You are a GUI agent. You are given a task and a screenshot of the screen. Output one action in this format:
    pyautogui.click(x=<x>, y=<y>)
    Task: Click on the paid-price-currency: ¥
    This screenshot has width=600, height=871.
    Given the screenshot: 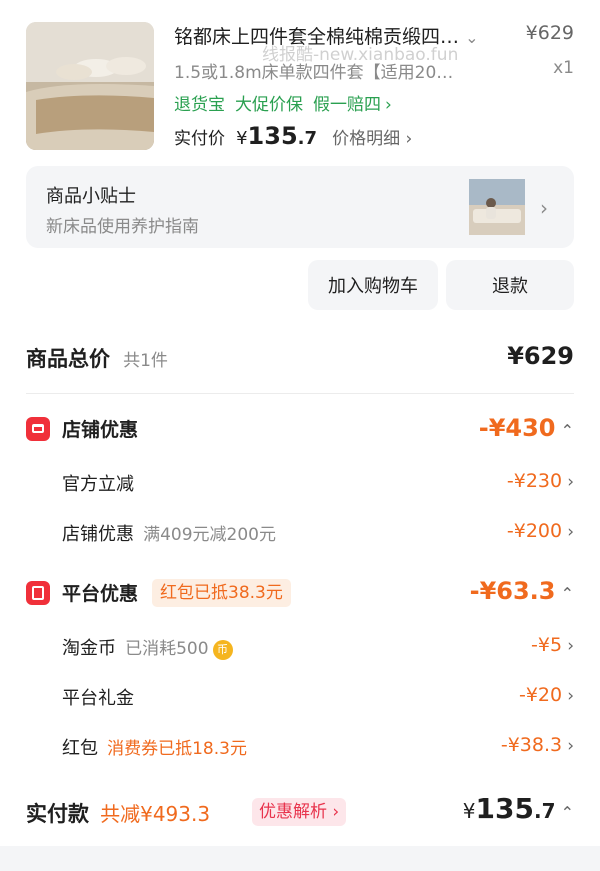 What is the action you would take?
    pyautogui.click(x=242, y=138)
    